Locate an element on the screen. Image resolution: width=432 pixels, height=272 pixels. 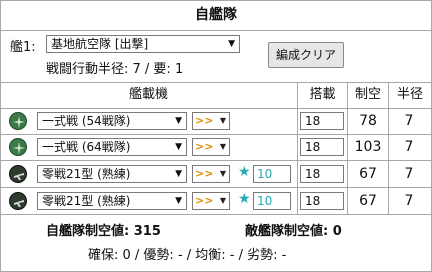
equipment-row: 一式戦 (54戦隊) ▼ >> ▼ 18 78 7 is located at coordinates (216, 121).